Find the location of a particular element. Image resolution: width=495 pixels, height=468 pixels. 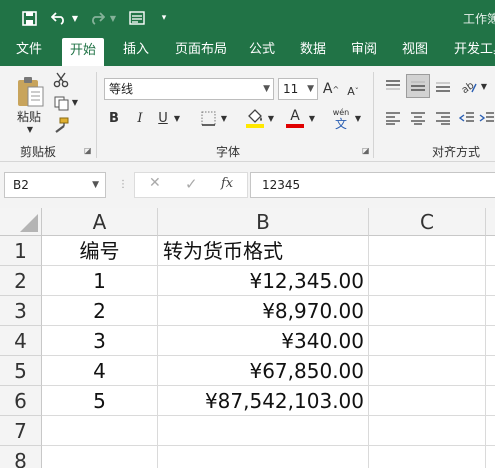

phonetic-dropdown-icon: ▼ is located at coordinates (358, 118).